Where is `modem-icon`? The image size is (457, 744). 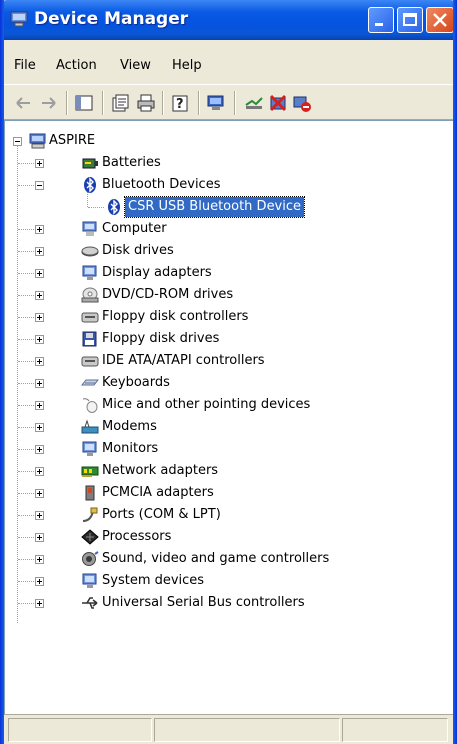 modem-icon is located at coordinates (90, 426).